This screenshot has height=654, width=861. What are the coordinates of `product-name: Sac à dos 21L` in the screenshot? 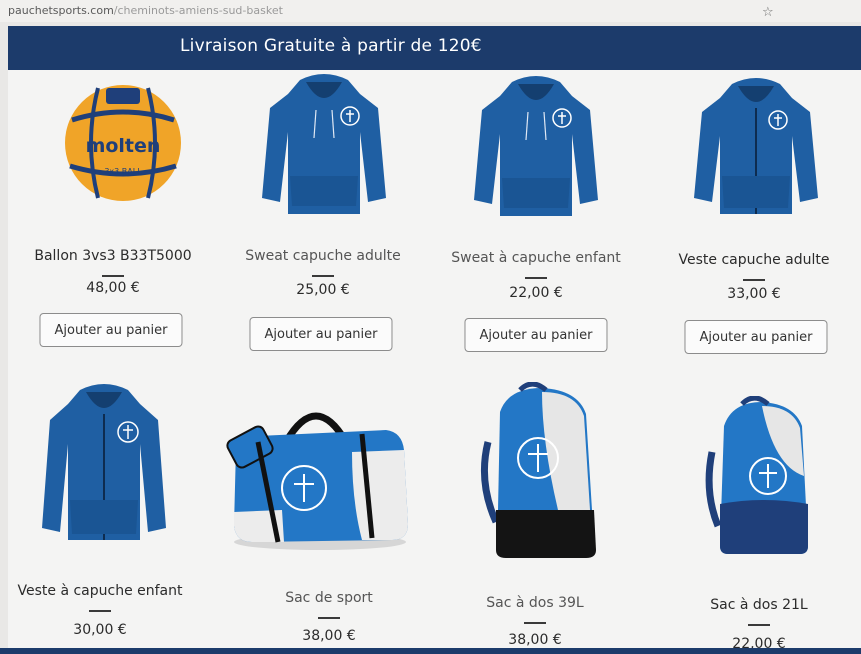 It's located at (758, 605).